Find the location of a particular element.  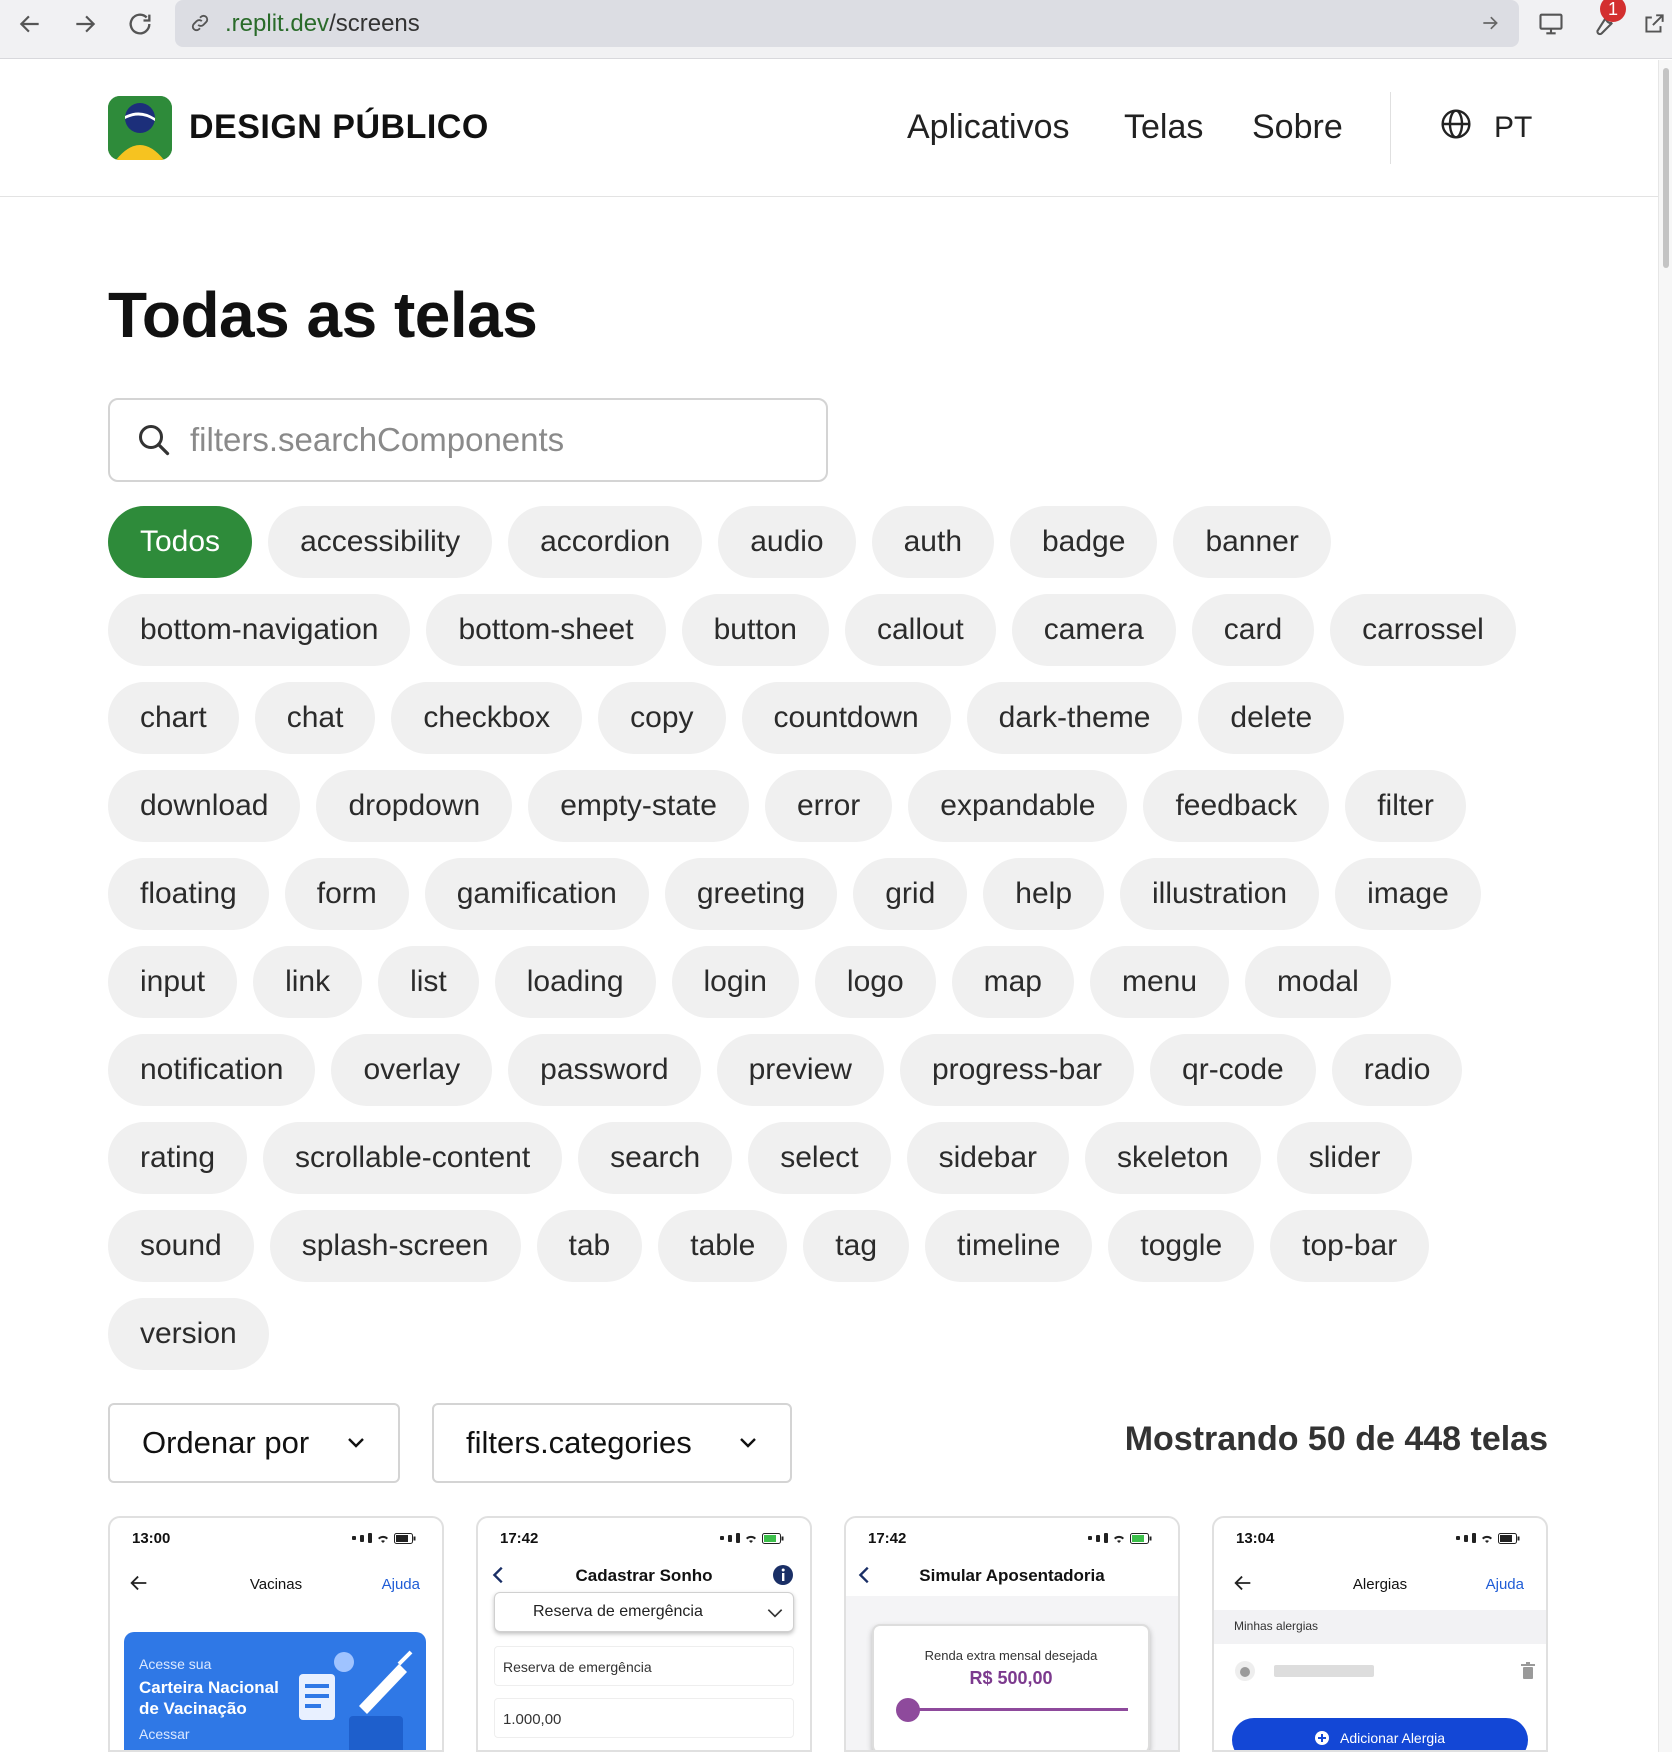

filter-chip-slider: slider is located at coordinates (1344, 1158).